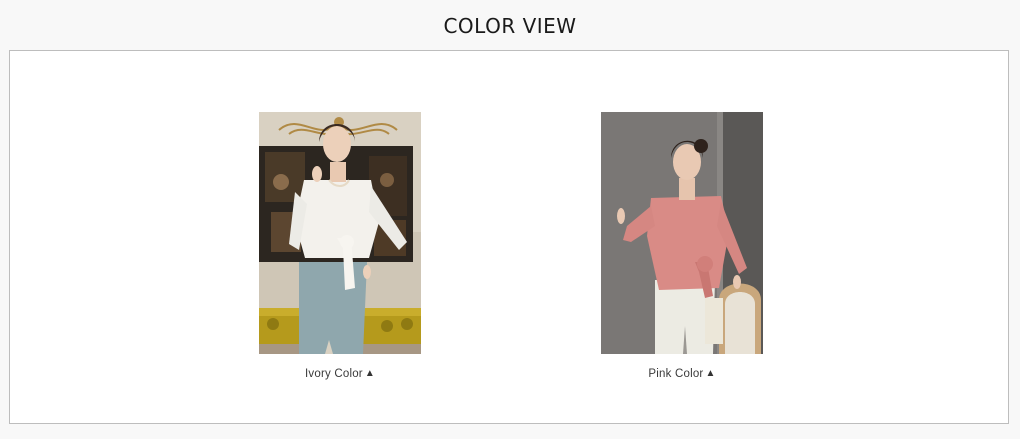 The height and width of the screenshot is (439, 1020). I want to click on color-name: Ivory, so click(318, 374).